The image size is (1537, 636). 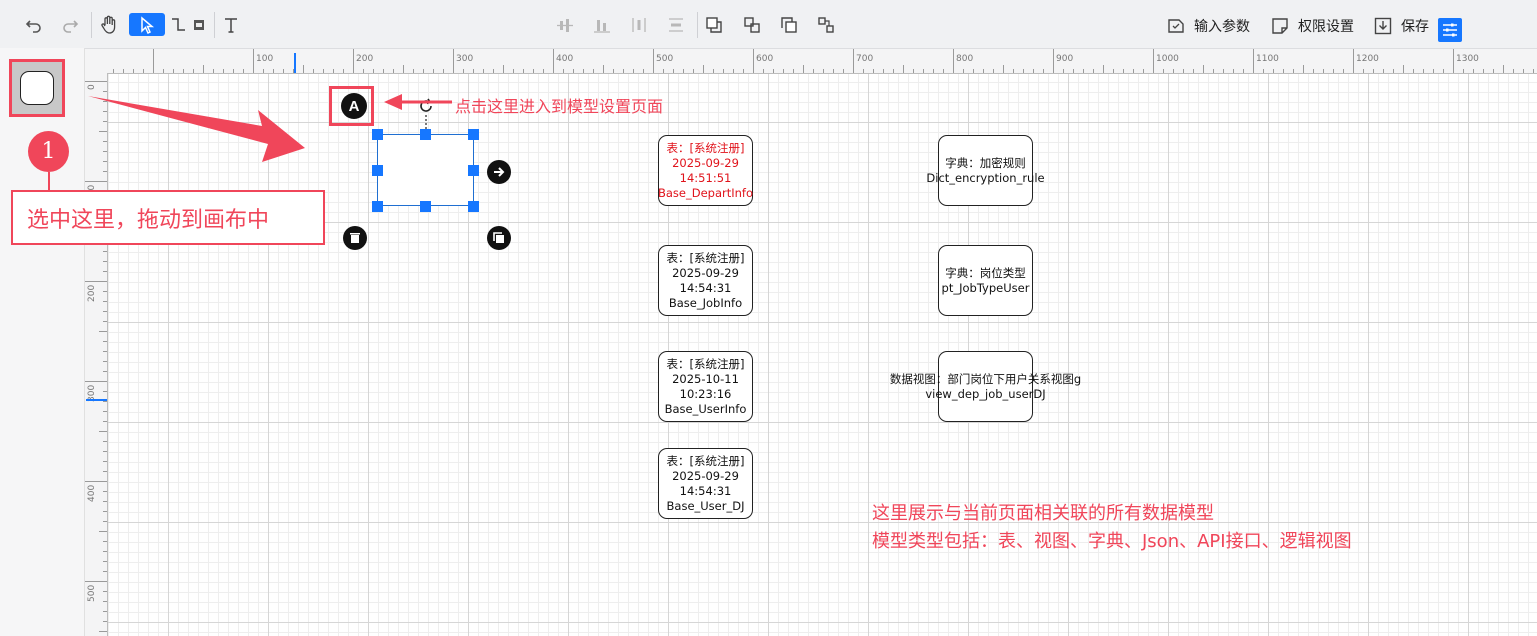 What do you see at coordinates (752, 25) in the screenshot?
I see `group-icon` at bounding box center [752, 25].